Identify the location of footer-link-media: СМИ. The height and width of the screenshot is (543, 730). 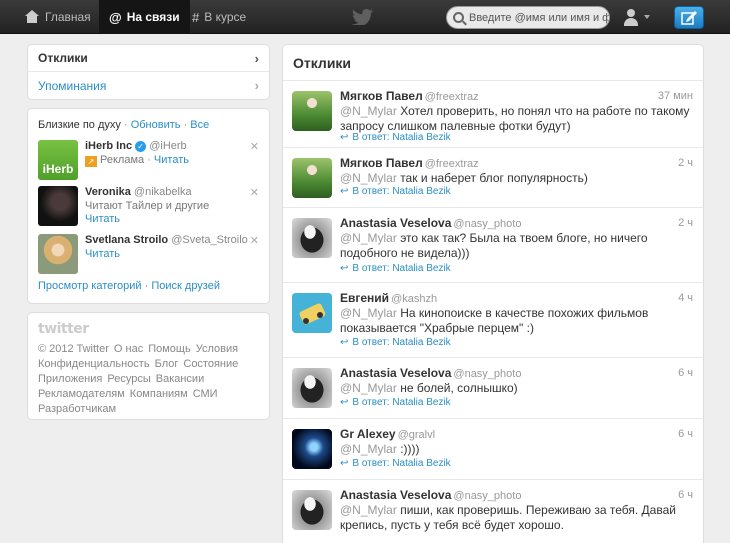
(205, 394).